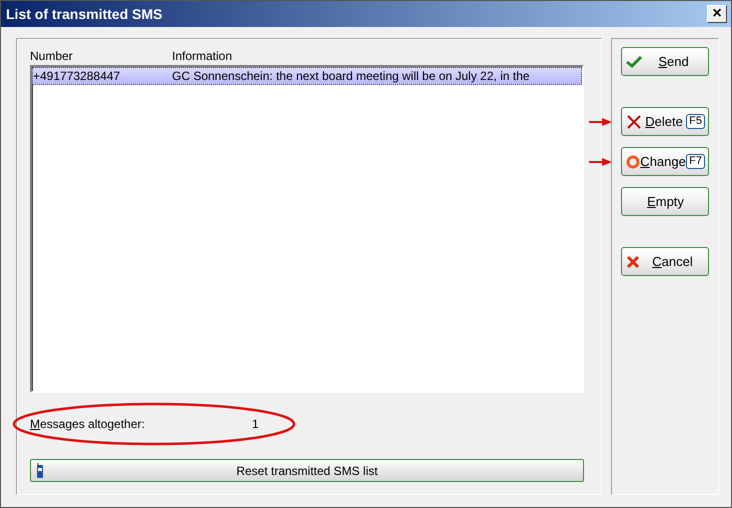 This screenshot has width=732, height=508. I want to click on window-title: List of transmitted SMS, so click(84, 14).